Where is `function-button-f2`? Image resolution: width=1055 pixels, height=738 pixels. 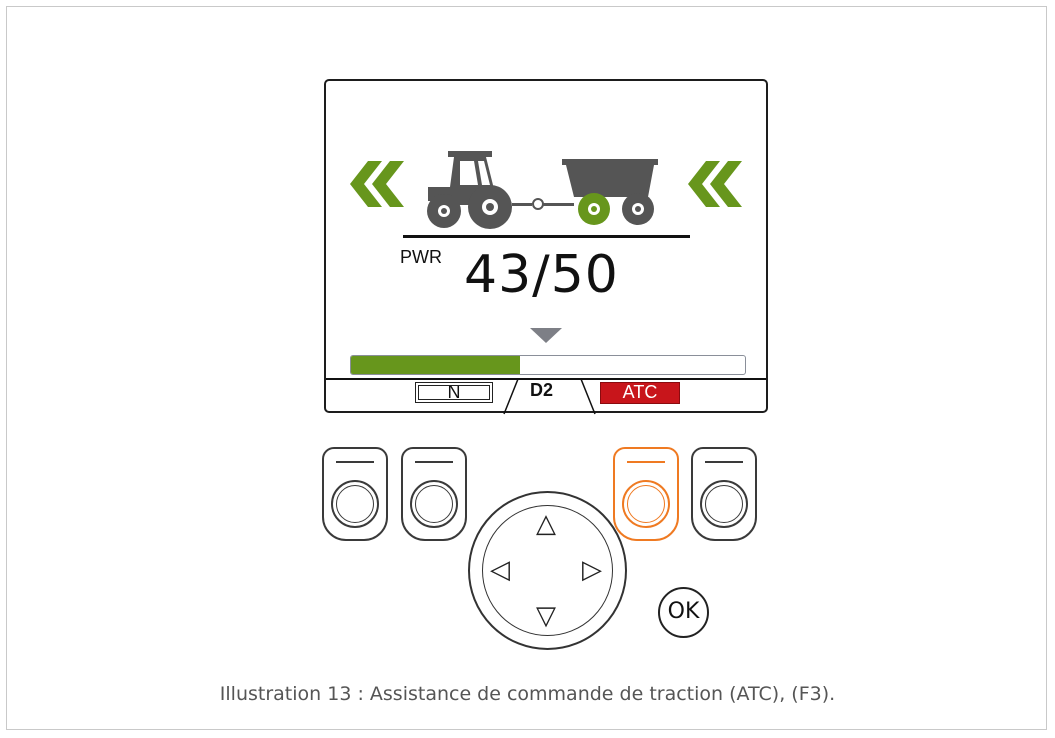 function-button-f2 is located at coordinates (434, 494).